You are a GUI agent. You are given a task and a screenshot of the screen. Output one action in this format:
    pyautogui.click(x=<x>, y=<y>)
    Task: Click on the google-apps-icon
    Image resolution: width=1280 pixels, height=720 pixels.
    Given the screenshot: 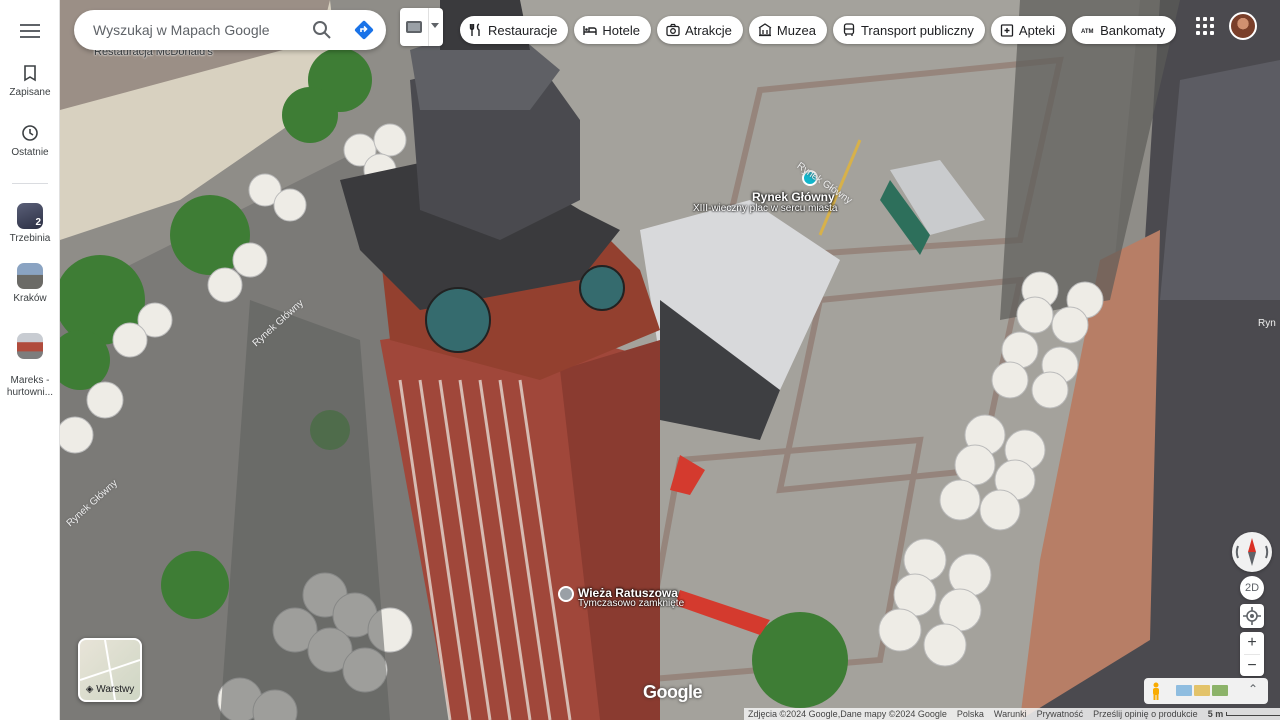 What is the action you would take?
    pyautogui.click(x=1205, y=26)
    